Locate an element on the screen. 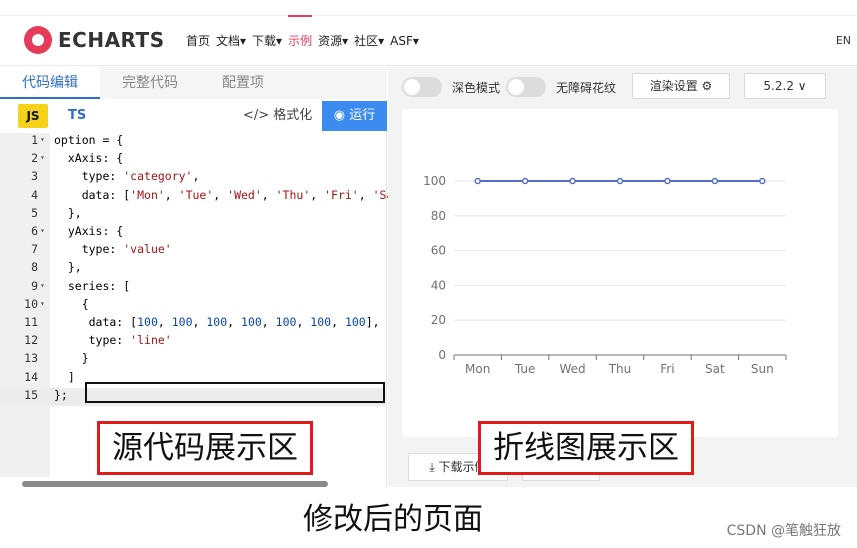 The width and height of the screenshot is (857, 548). y-tick-label: 80 is located at coordinates (438, 216).